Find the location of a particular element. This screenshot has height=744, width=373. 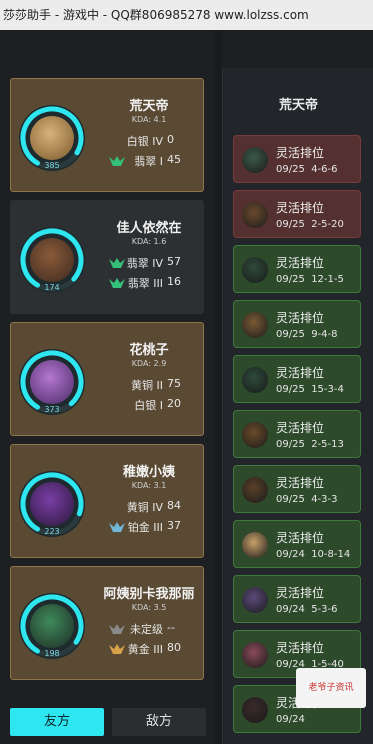

match-kda: 15-3-4 is located at coordinates (327, 389).